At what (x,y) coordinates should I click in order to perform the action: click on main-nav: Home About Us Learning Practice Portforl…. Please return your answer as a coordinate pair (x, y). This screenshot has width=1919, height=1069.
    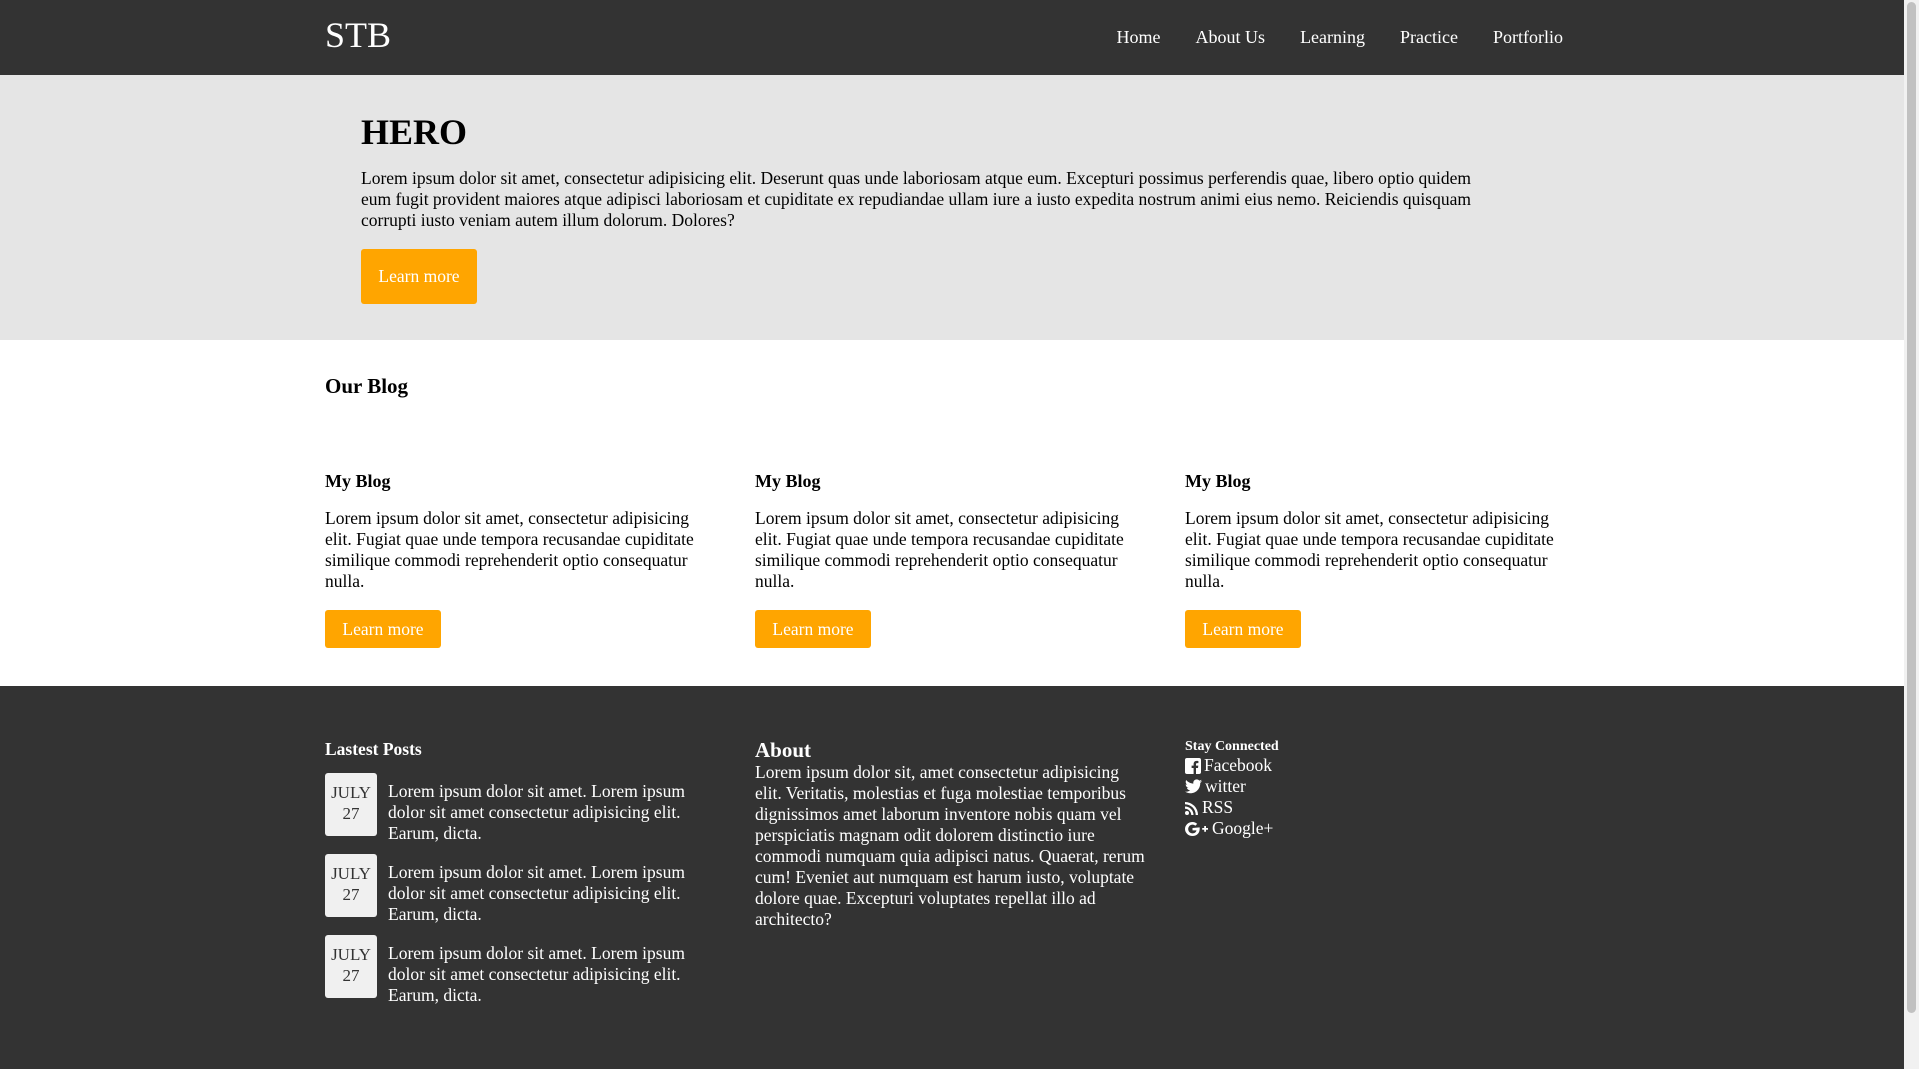
    Looking at the image, I should click on (1340, 37).